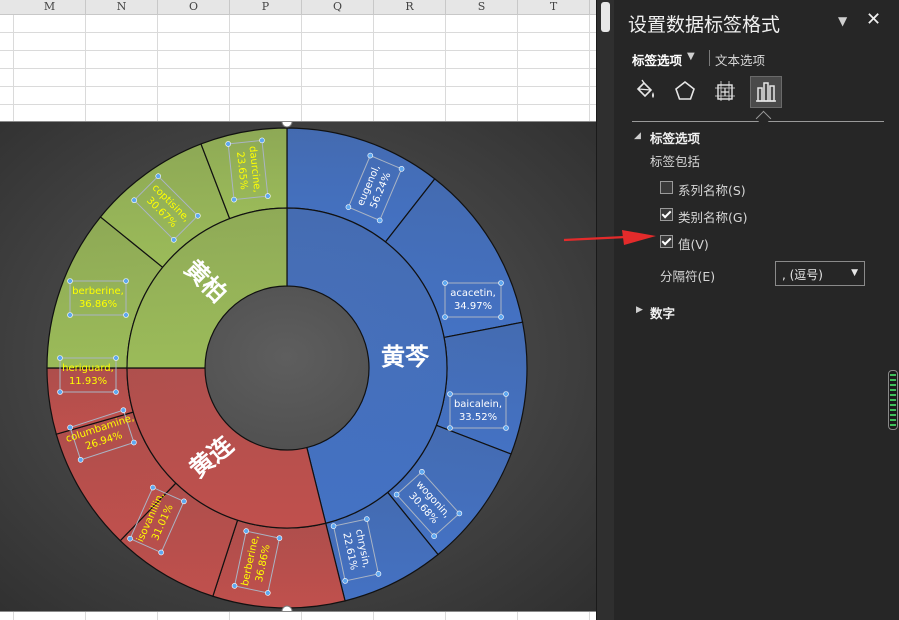  I want to click on outer-label-name: baicalein,, so click(478, 404).